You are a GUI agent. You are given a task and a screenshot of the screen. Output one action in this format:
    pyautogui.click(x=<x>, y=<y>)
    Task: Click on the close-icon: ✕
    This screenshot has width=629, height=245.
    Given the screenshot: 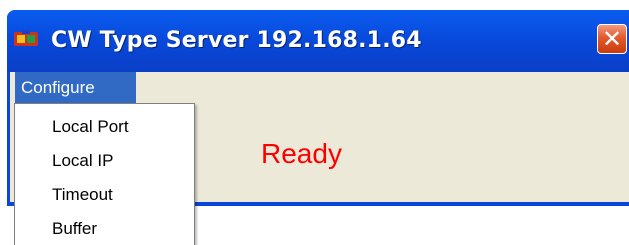 What is the action you would take?
    pyautogui.click(x=612, y=39)
    